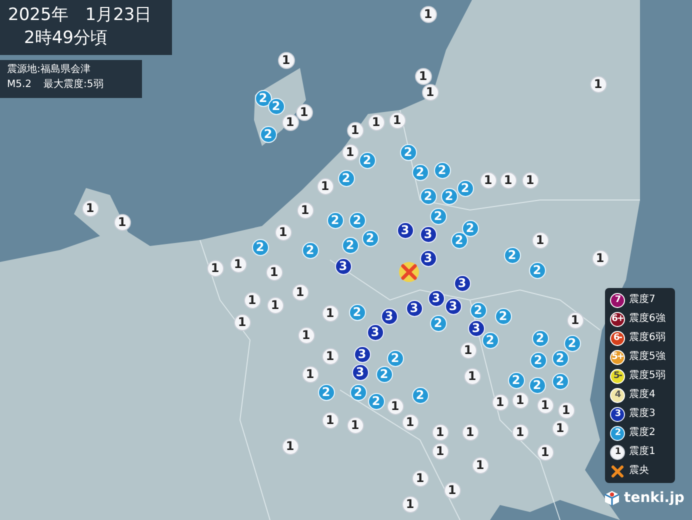 Image resolution: width=692 pixels, height=520 pixels. Describe the element at coordinates (642, 433) in the screenshot. I see `legend-label: 震度2` at that location.